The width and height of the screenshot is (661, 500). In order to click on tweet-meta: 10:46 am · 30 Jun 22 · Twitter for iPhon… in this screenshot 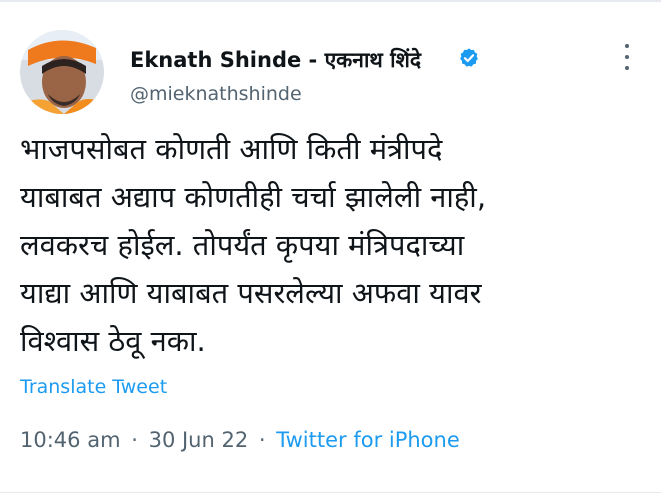, I will do `click(240, 440)`.